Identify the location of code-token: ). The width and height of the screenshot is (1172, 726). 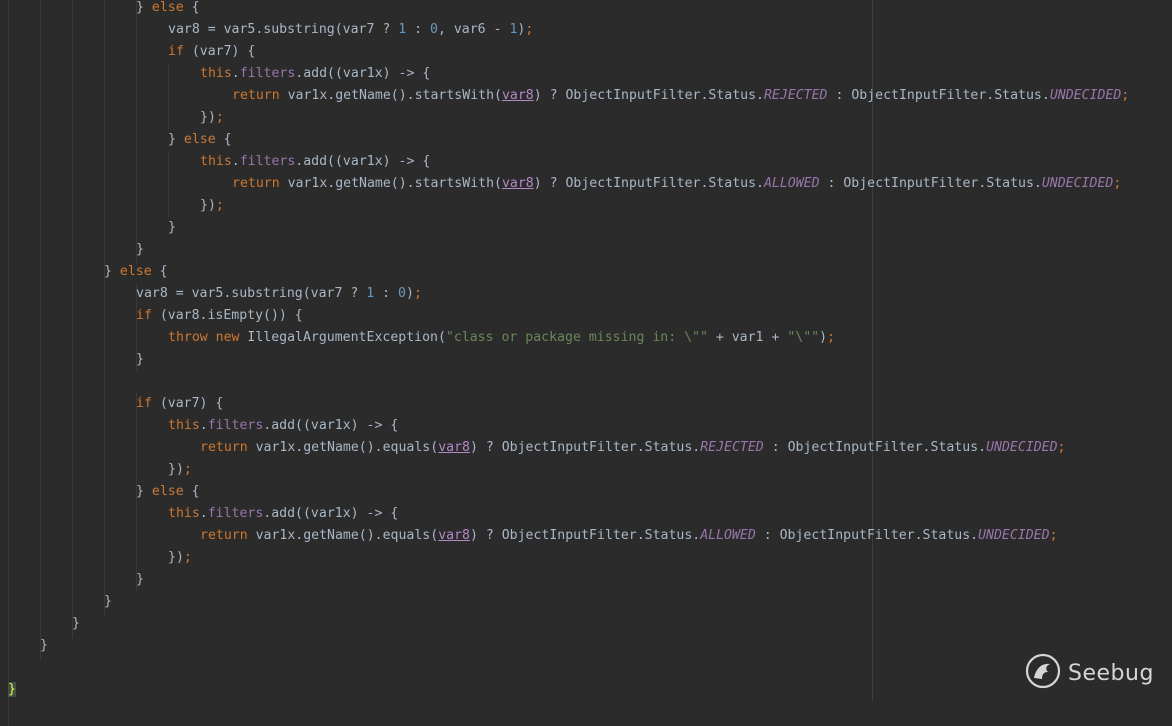
(823, 337).